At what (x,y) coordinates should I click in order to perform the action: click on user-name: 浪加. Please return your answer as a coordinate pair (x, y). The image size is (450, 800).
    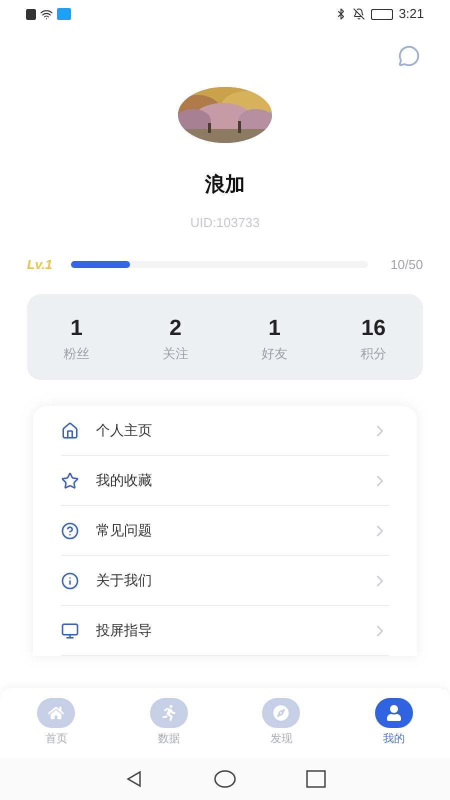
    Looking at the image, I should click on (225, 185).